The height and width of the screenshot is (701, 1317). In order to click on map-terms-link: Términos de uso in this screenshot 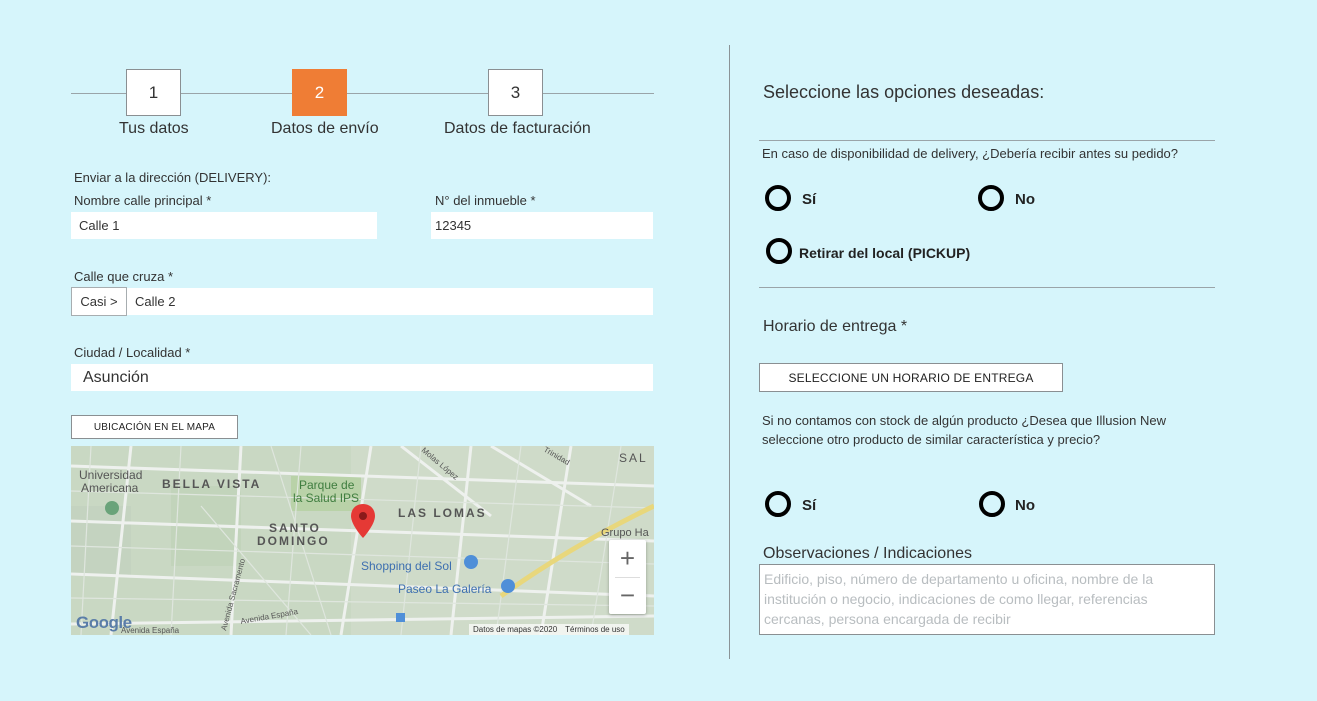, I will do `click(595, 629)`.